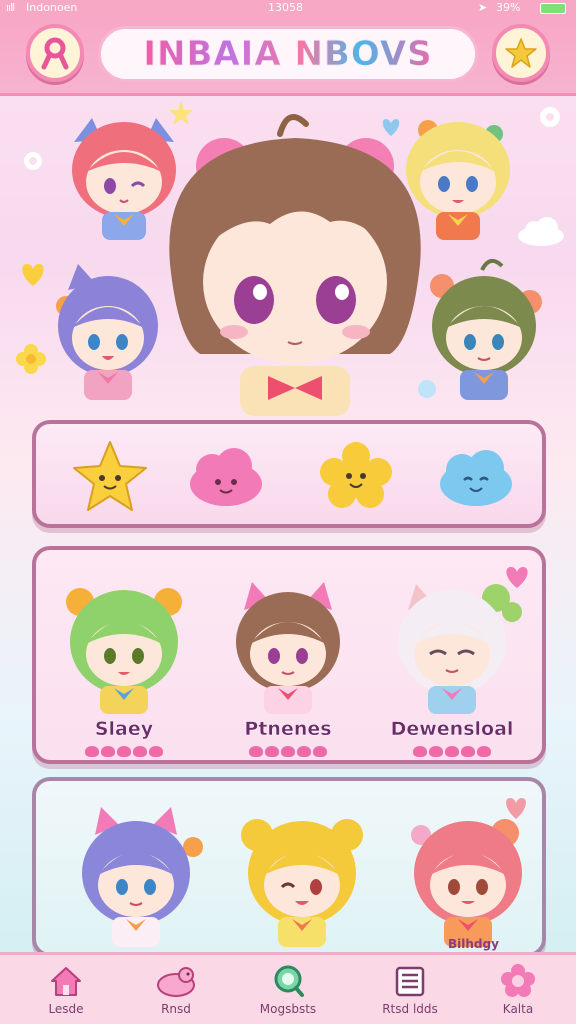 The width and height of the screenshot is (576, 1024). Describe the element at coordinates (518, 980) in the screenshot. I see `flower-icon` at that location.